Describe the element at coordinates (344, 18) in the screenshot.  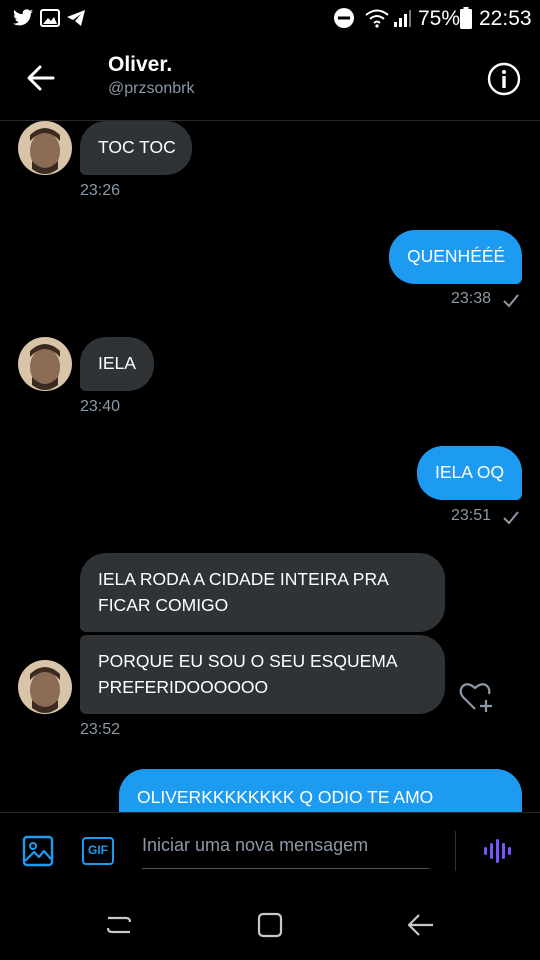
I see `do-not-disturb-icon` at that location.